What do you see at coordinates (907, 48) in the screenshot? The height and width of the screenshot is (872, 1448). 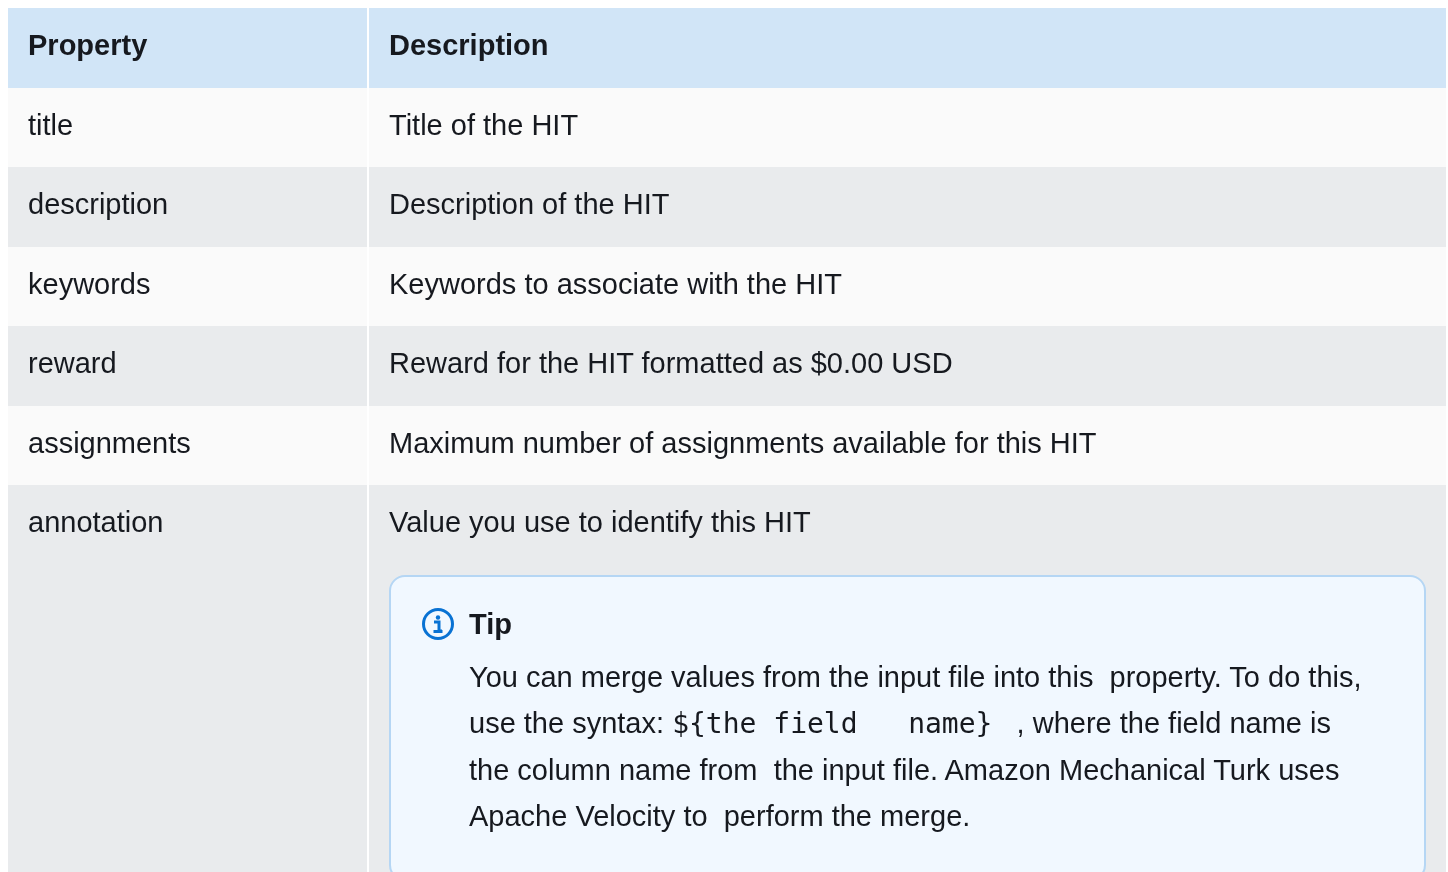 I see `column-header: Description` at bounding box center [907, 48].